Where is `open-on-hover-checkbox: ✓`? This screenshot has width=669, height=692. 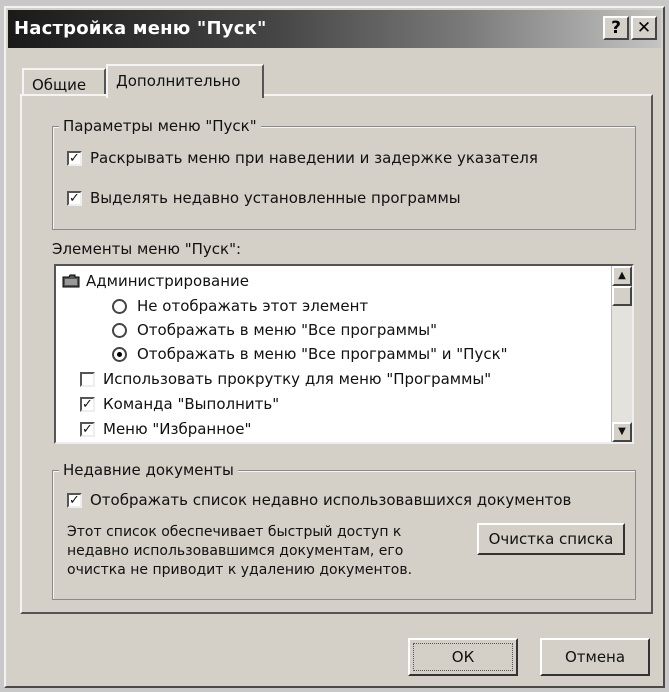
open-on-hover-checkbox: ✓ is located at coordinates (74, 158).